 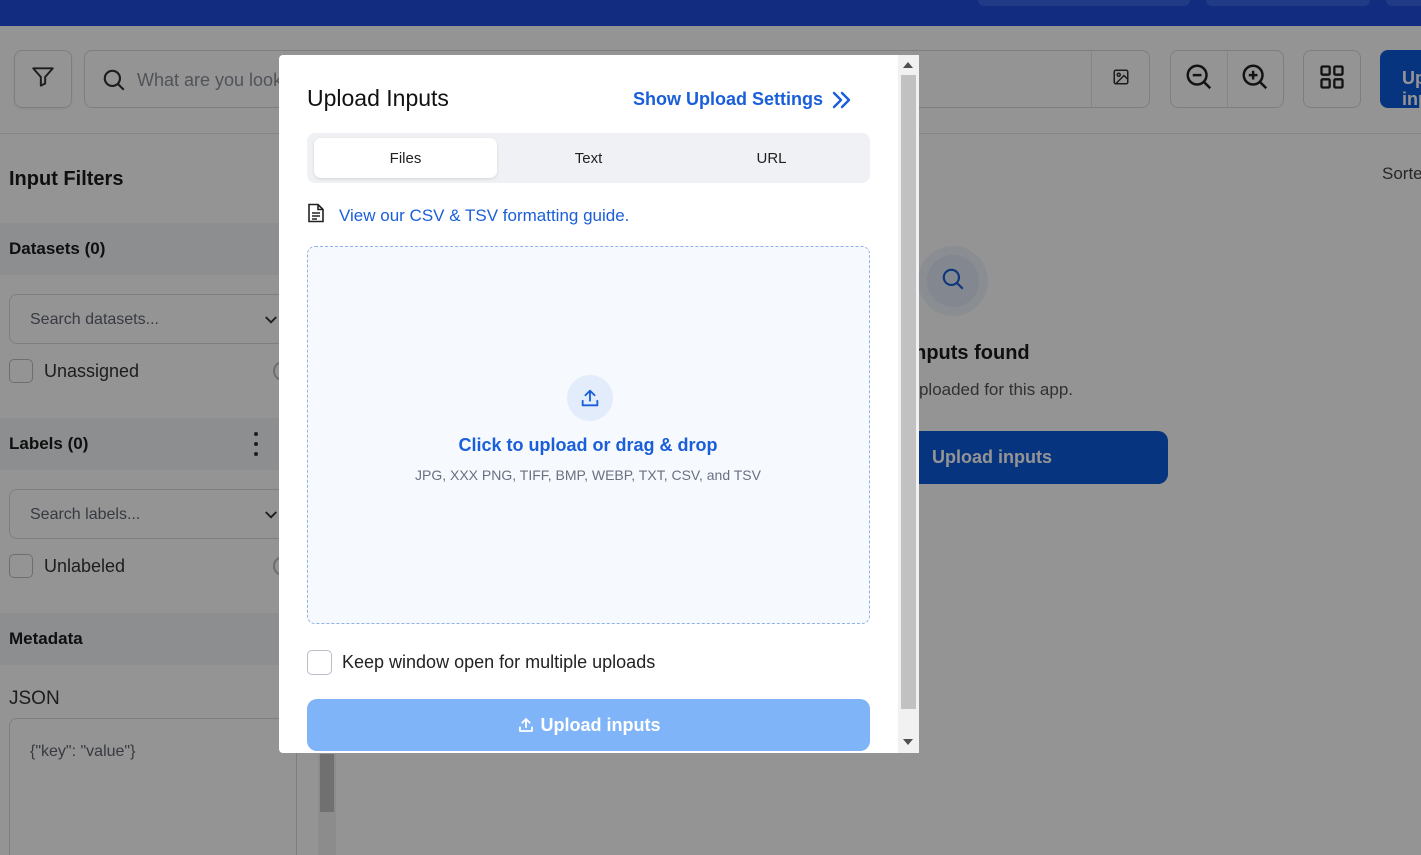 I want to click on scroll-down-arrow-icon, so click(x=908, y=742).